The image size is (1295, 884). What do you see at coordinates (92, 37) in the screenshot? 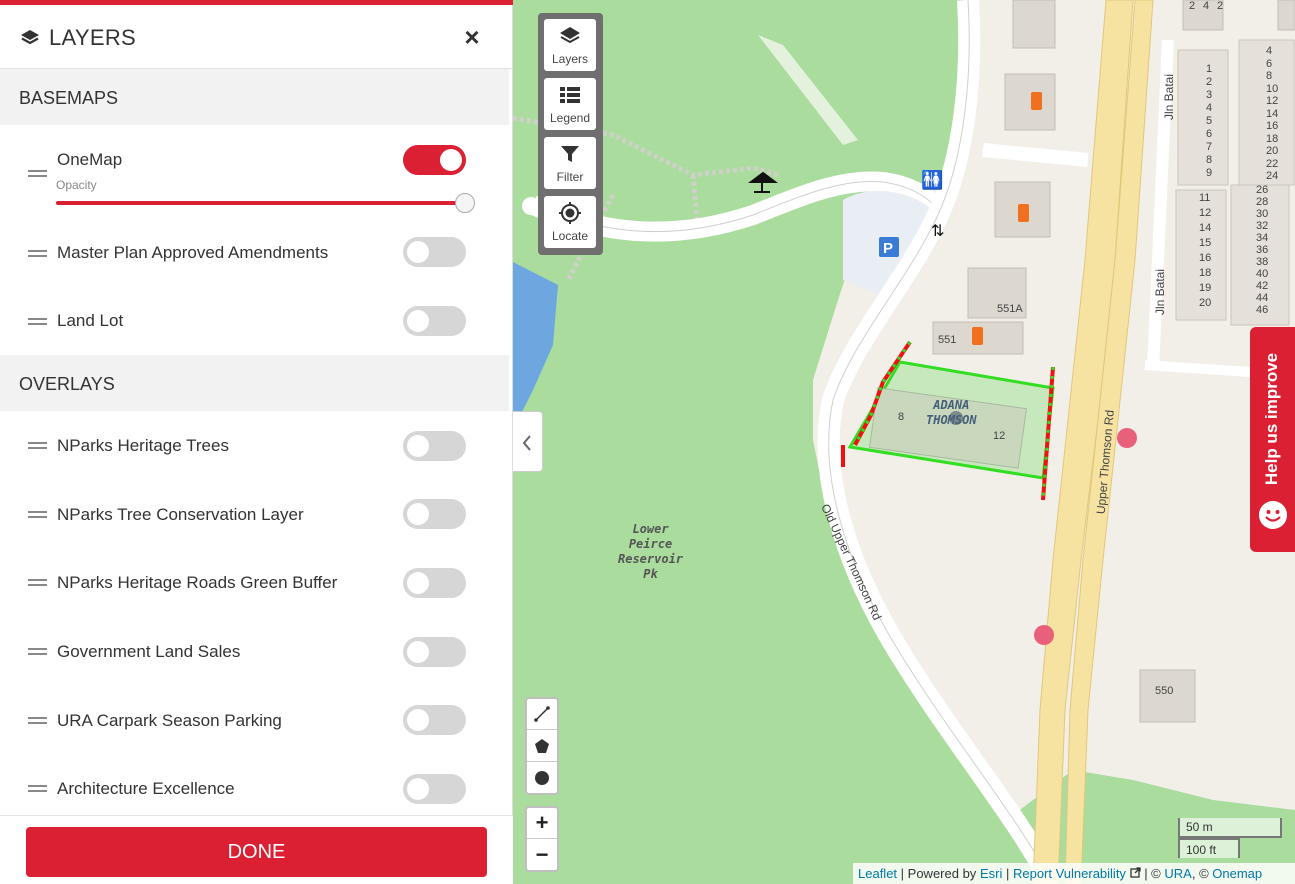
I see `panel-title: LAYERS` at bounding box center [92, 37].